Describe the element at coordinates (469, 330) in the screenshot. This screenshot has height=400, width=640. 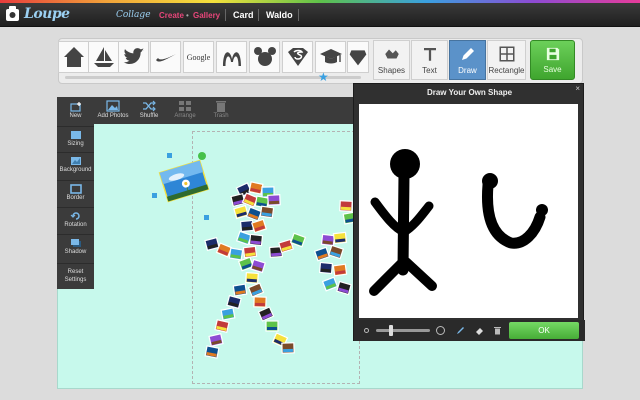
I see `dialog-toolbar: OK` at that location.